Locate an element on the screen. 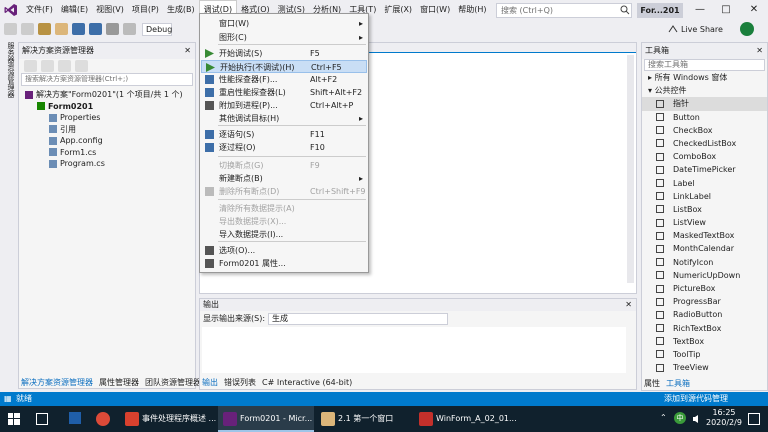  debug-menu-item: 附加到进程(P)... Ctrl+Alt+P is located at coordinates (284, 105).